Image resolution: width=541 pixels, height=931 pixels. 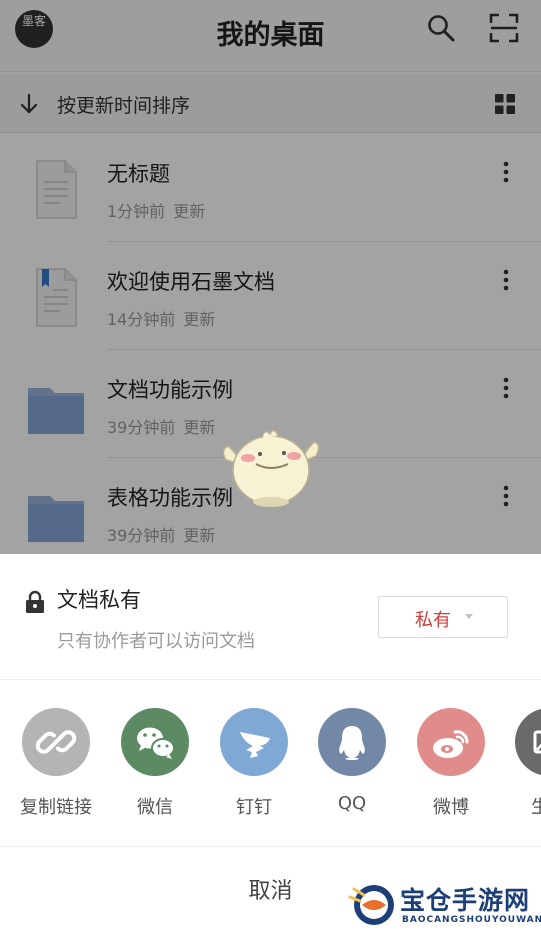 What do you see at coordinates (371, 905) in the screenshot?
I see `watermark-logo-icon` at bounding box center [371, 905].